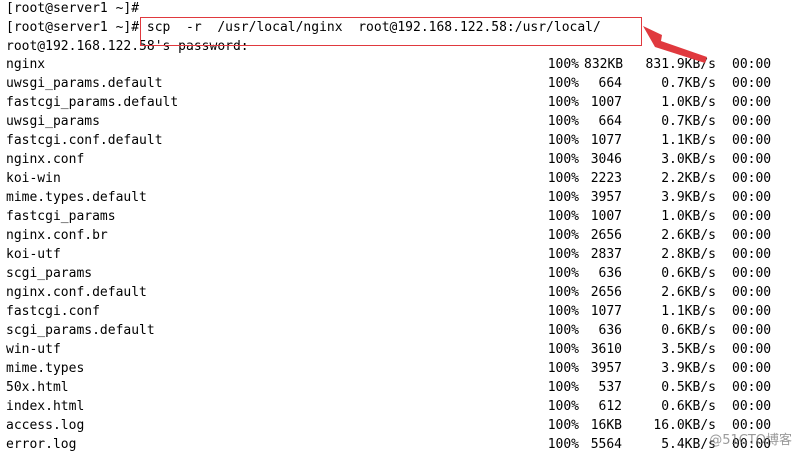  What do you see at coordinates (403, 444) in the screenshot?
I see `transfer-row: error.log 100% 5564 5.4KB/s 00:00` at bounding box center [403, 444].